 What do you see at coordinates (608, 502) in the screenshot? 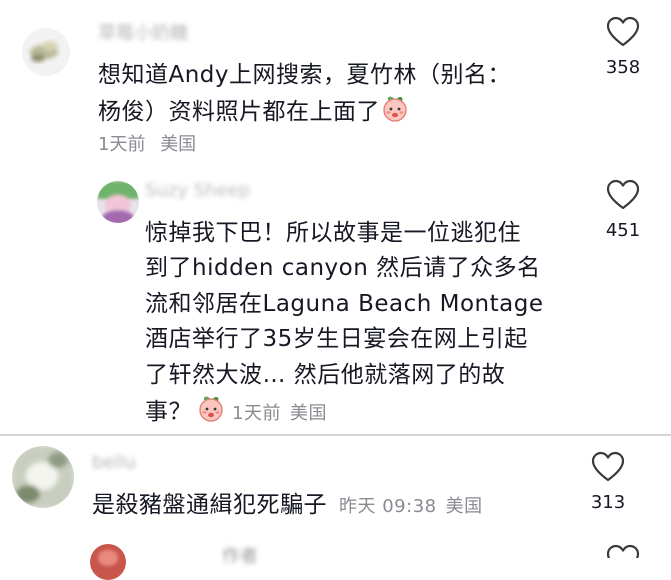
I see `like-count: 313` at bounding box center [608, 502].